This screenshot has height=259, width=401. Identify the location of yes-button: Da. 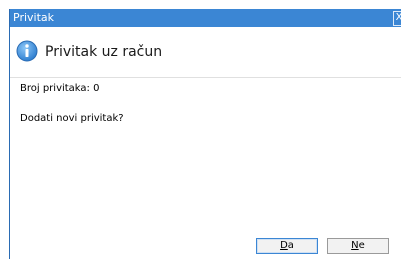
(287, 246).